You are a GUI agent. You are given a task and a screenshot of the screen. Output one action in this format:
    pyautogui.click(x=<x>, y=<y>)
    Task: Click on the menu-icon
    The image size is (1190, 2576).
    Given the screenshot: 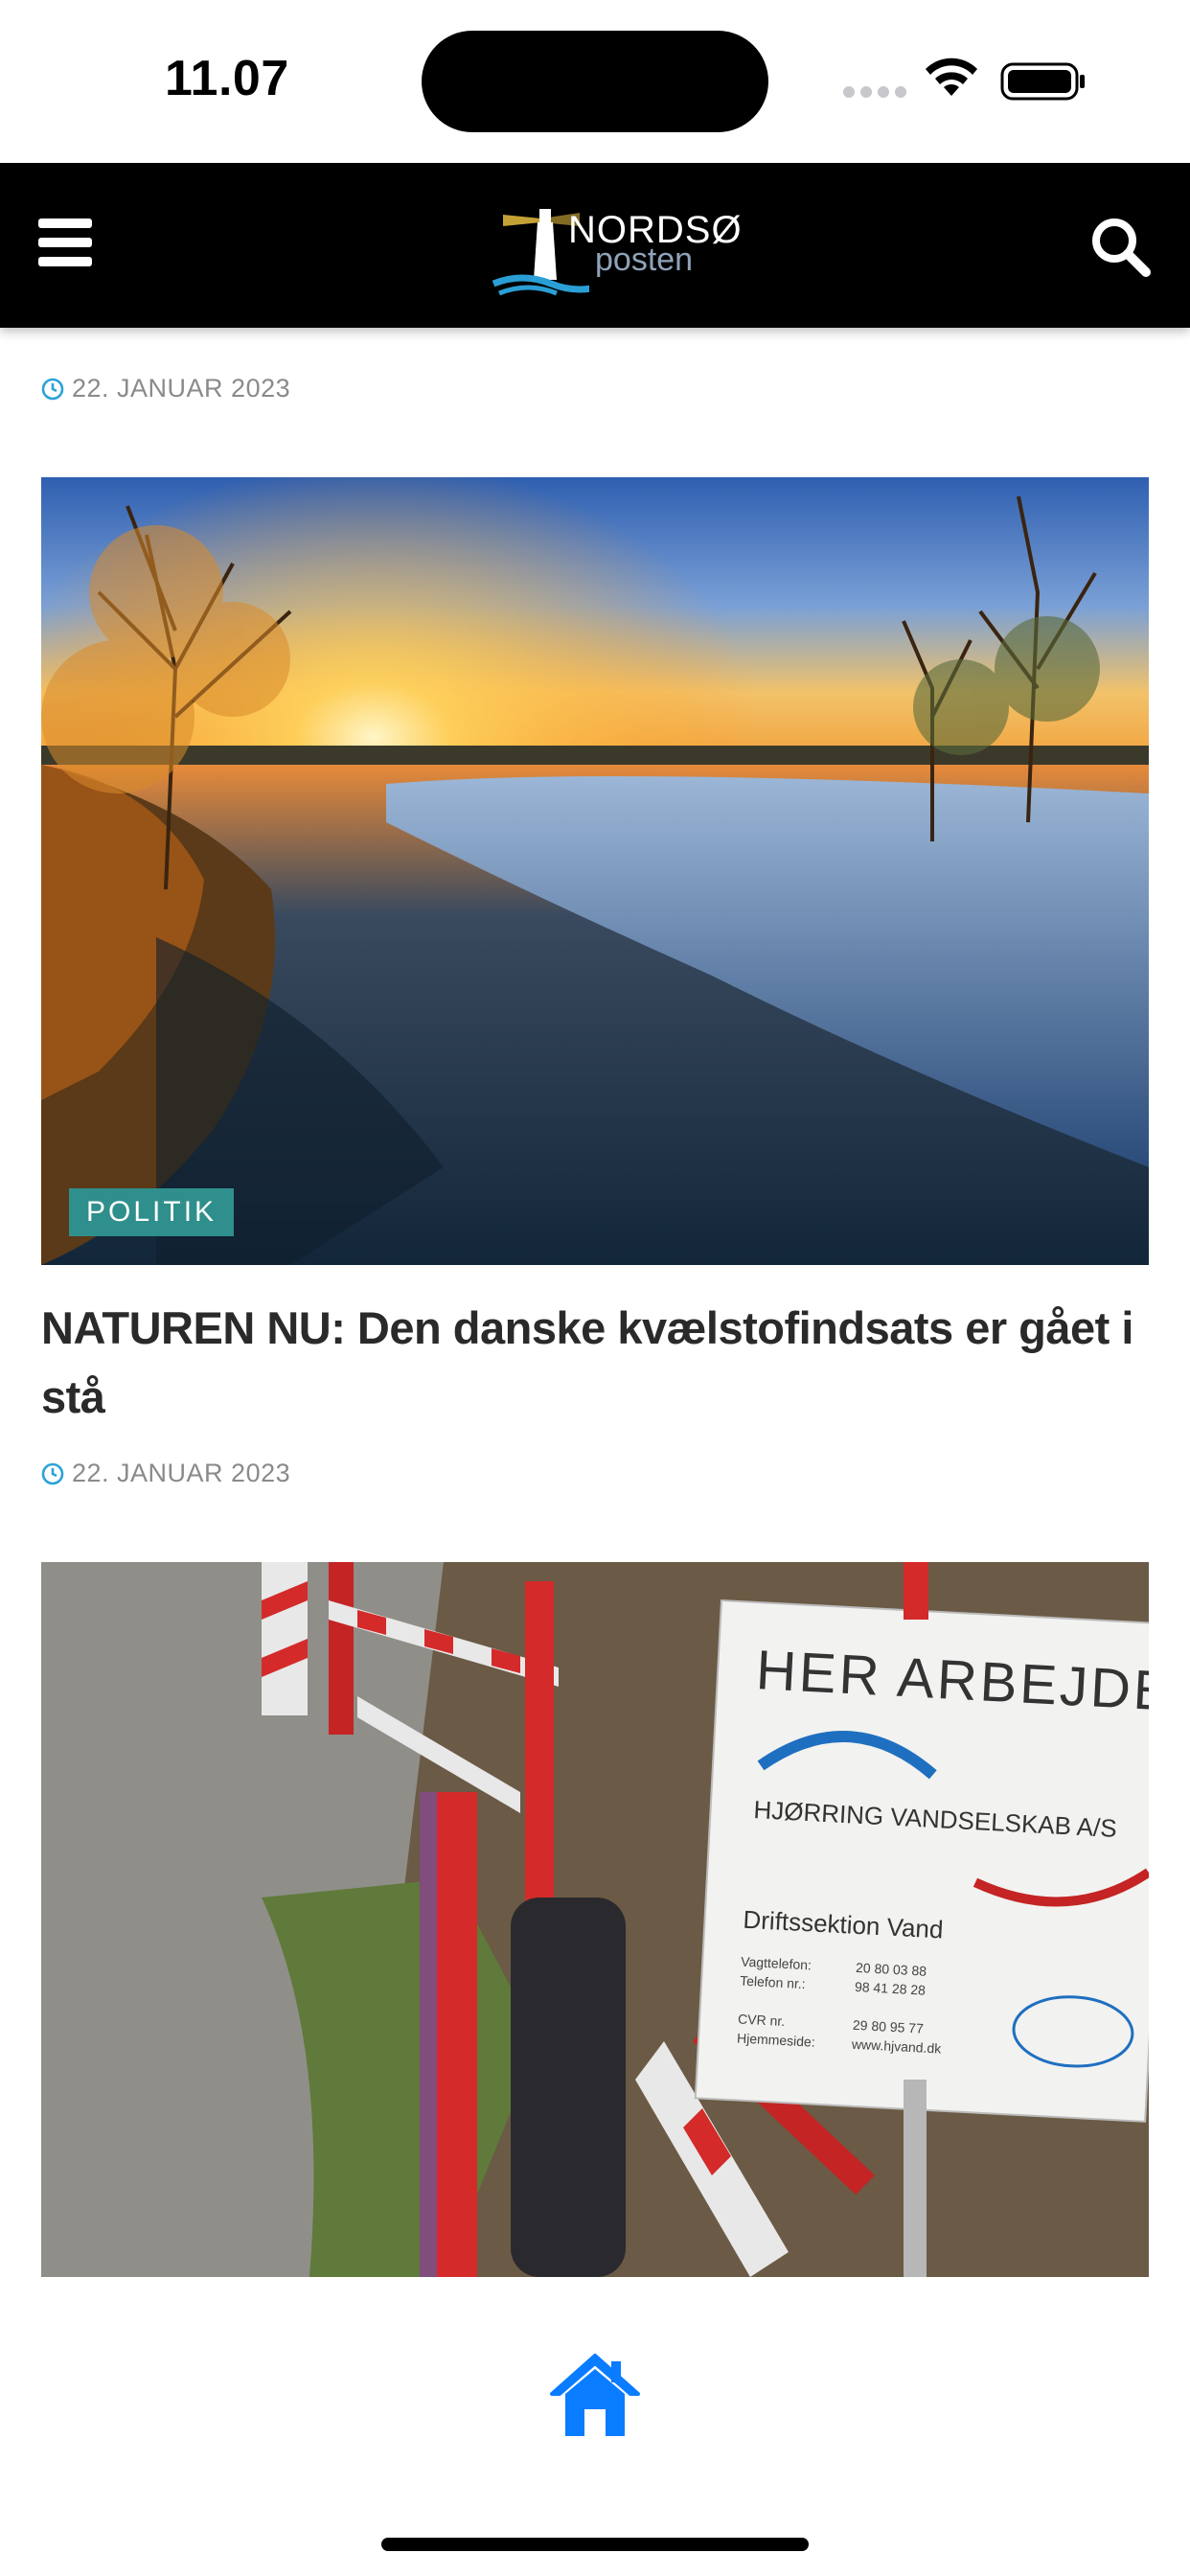 What is the action you would take?
    pyautogui.click(x=67, y=242)
    